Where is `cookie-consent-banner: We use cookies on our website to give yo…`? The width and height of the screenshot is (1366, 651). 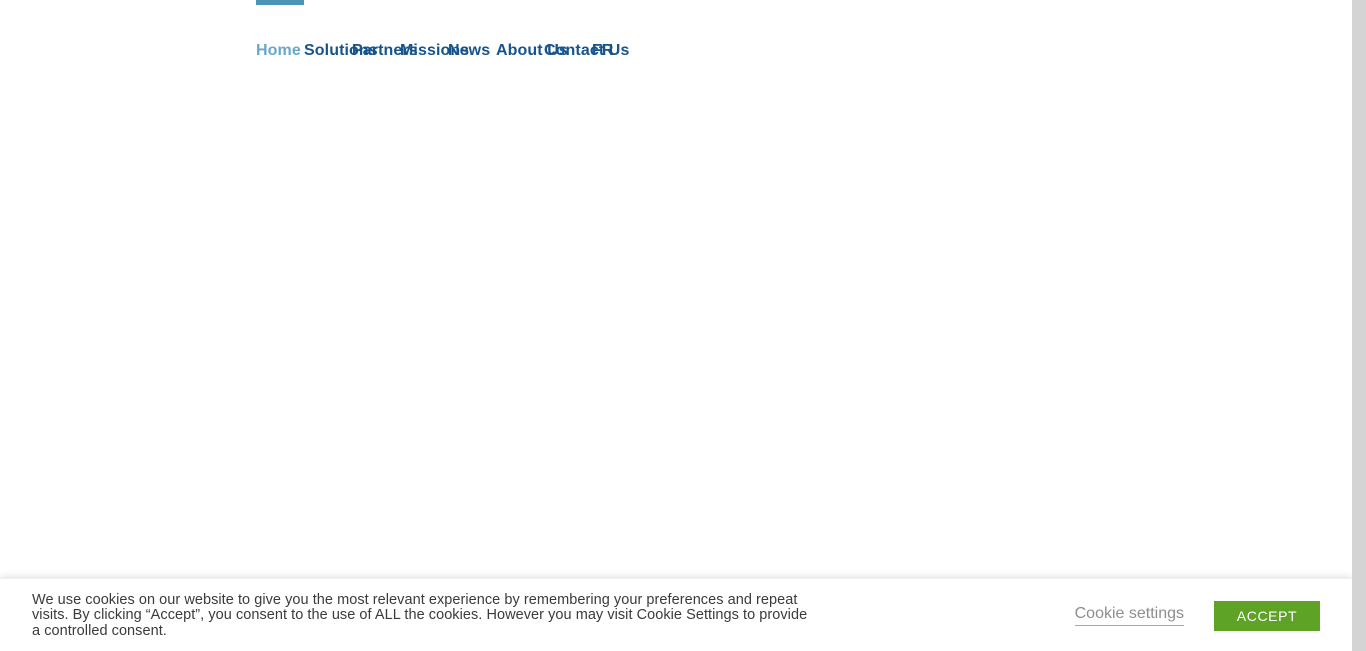
cookie-consent-banner: We use cookies on our website to give yo… is located at coordinates (676, 614).